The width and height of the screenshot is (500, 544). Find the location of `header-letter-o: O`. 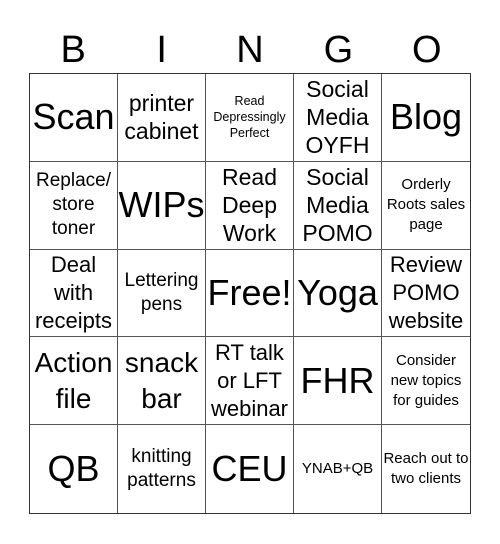

header-letter-o: O is located at coordinates (427, 50).